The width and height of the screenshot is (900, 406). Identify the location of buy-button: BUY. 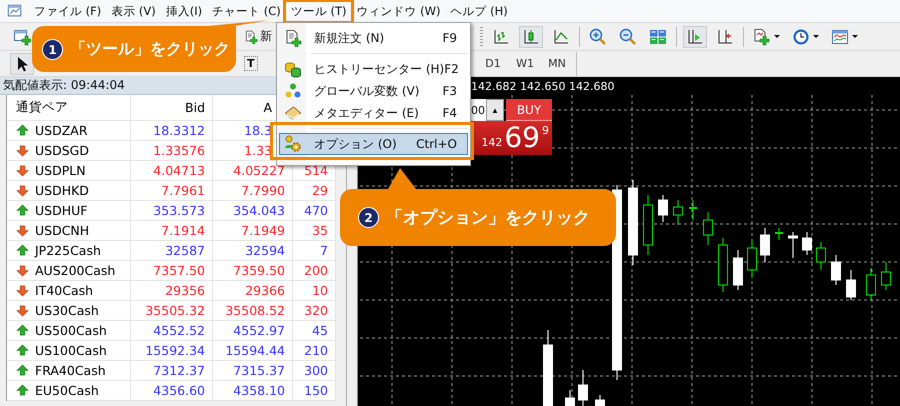
(529, 110).